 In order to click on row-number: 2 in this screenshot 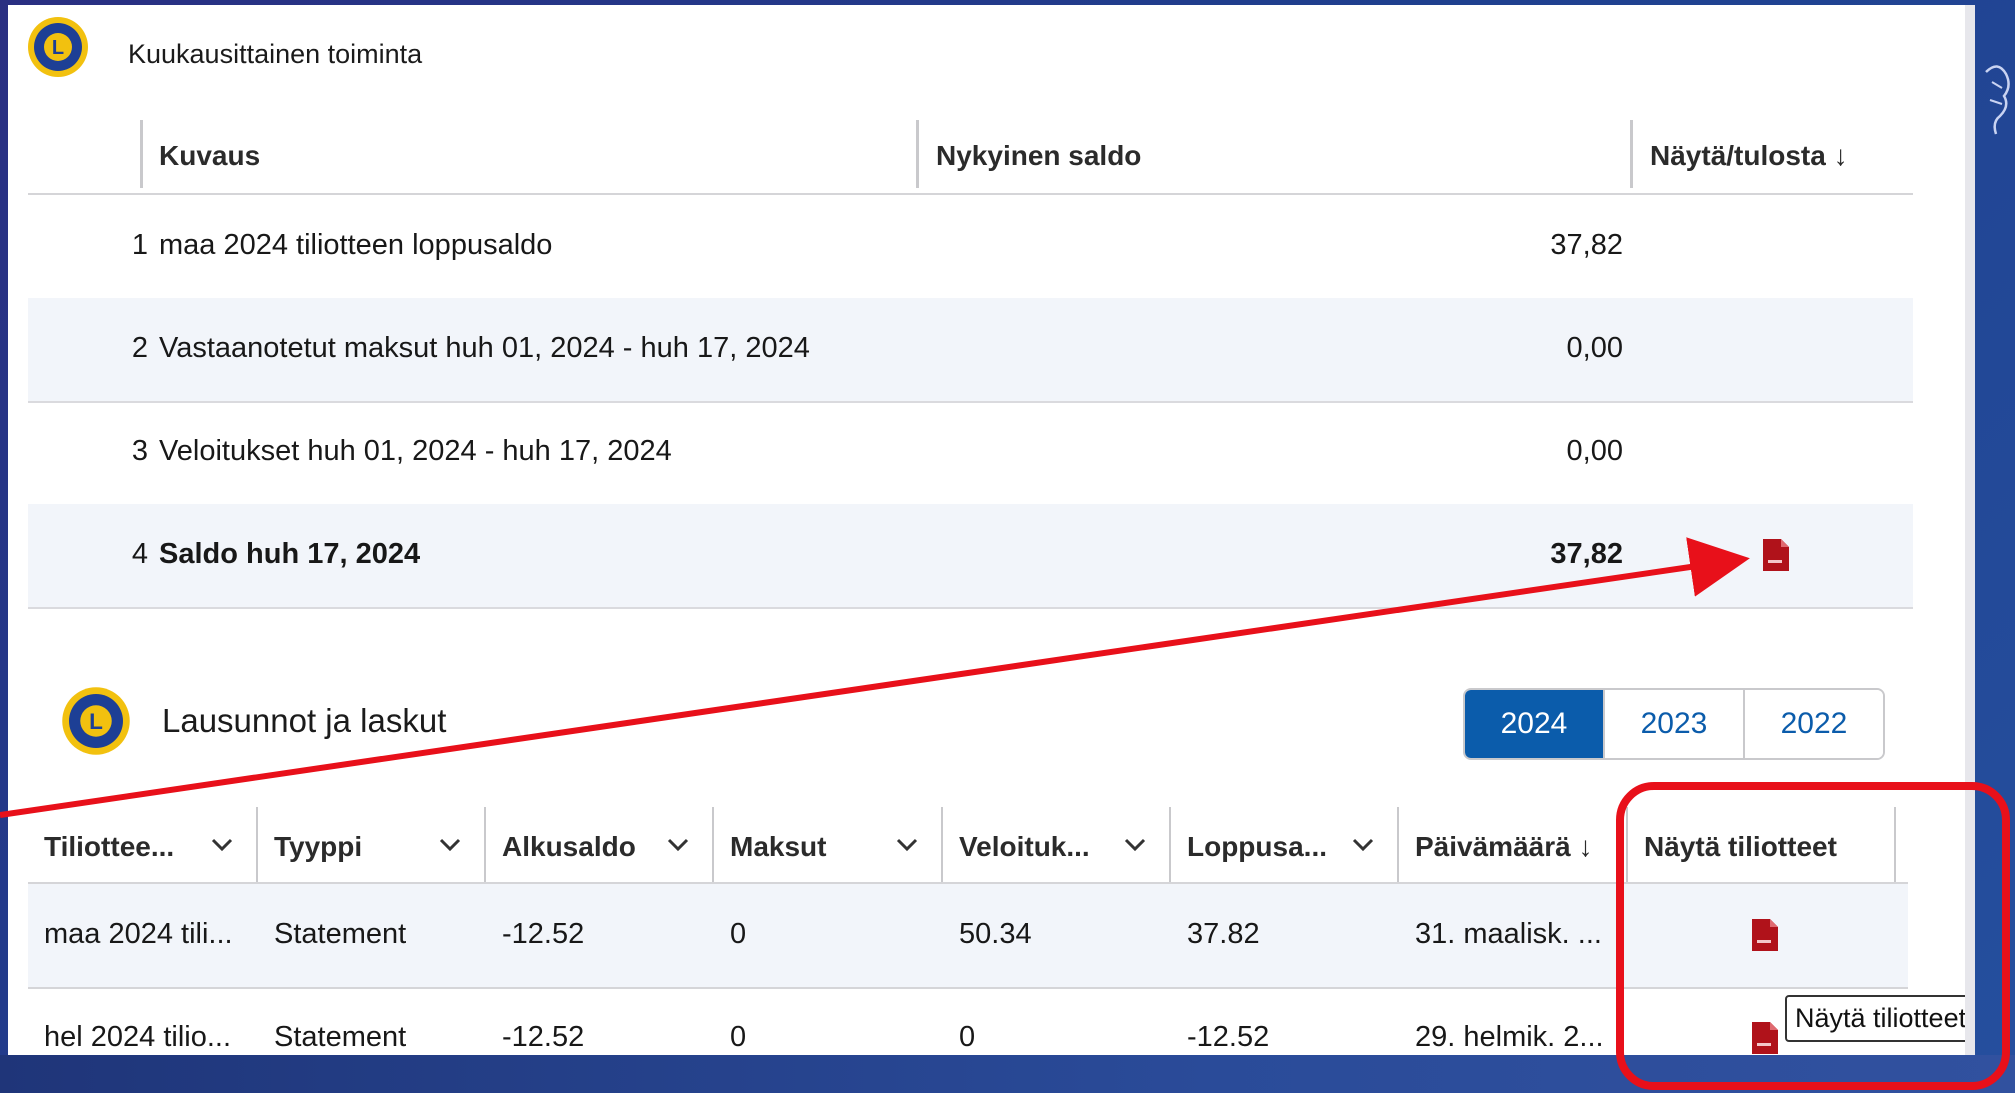, I will do `click(139, 348)`.